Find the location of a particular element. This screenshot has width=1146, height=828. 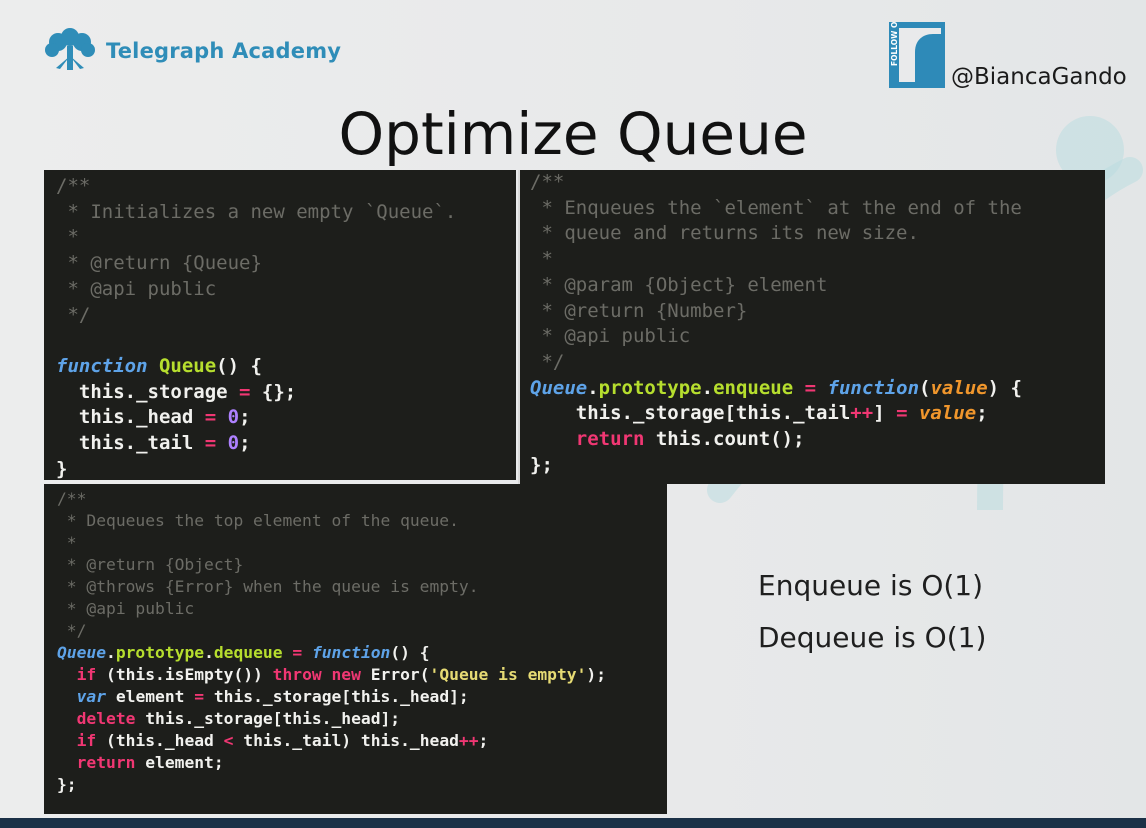

twitter-handle: @BiancaGando is located at coordinates (1039, 77).